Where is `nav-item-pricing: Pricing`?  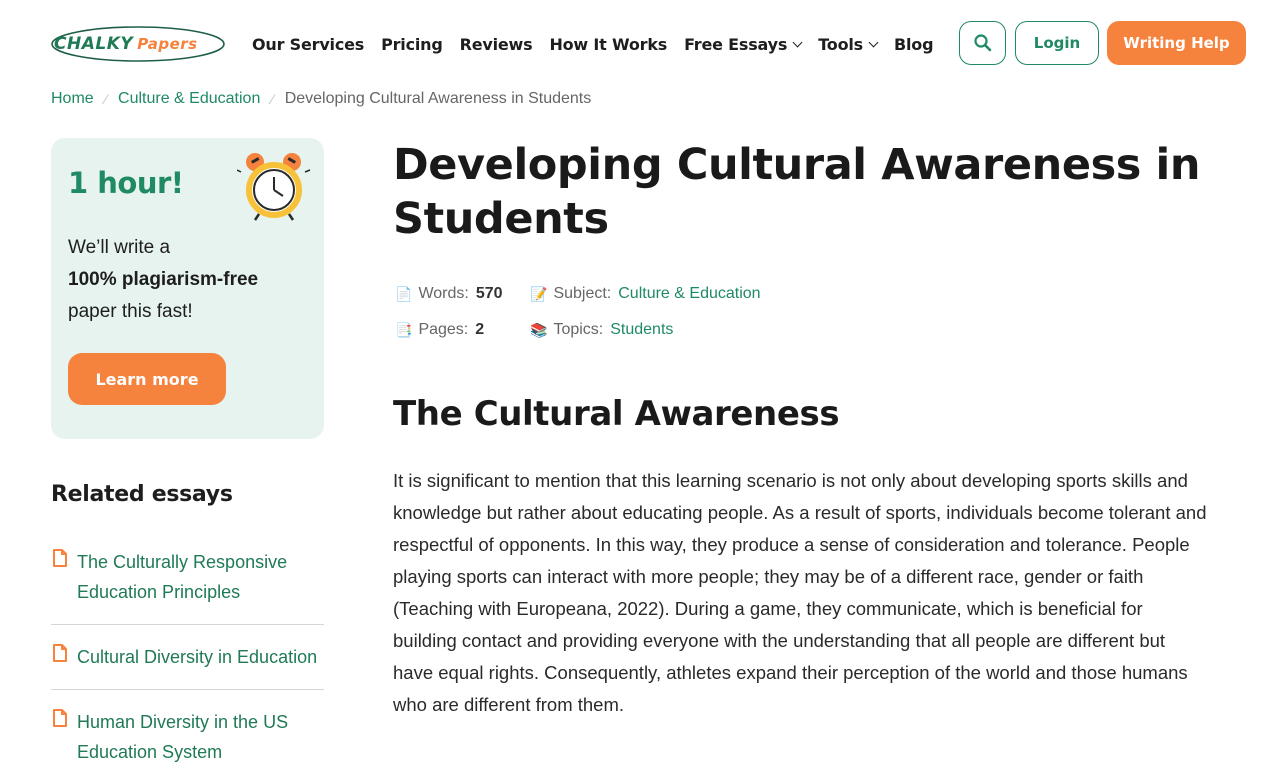
nav-item-pricing: Pricing is located at coordinates (412, 44).